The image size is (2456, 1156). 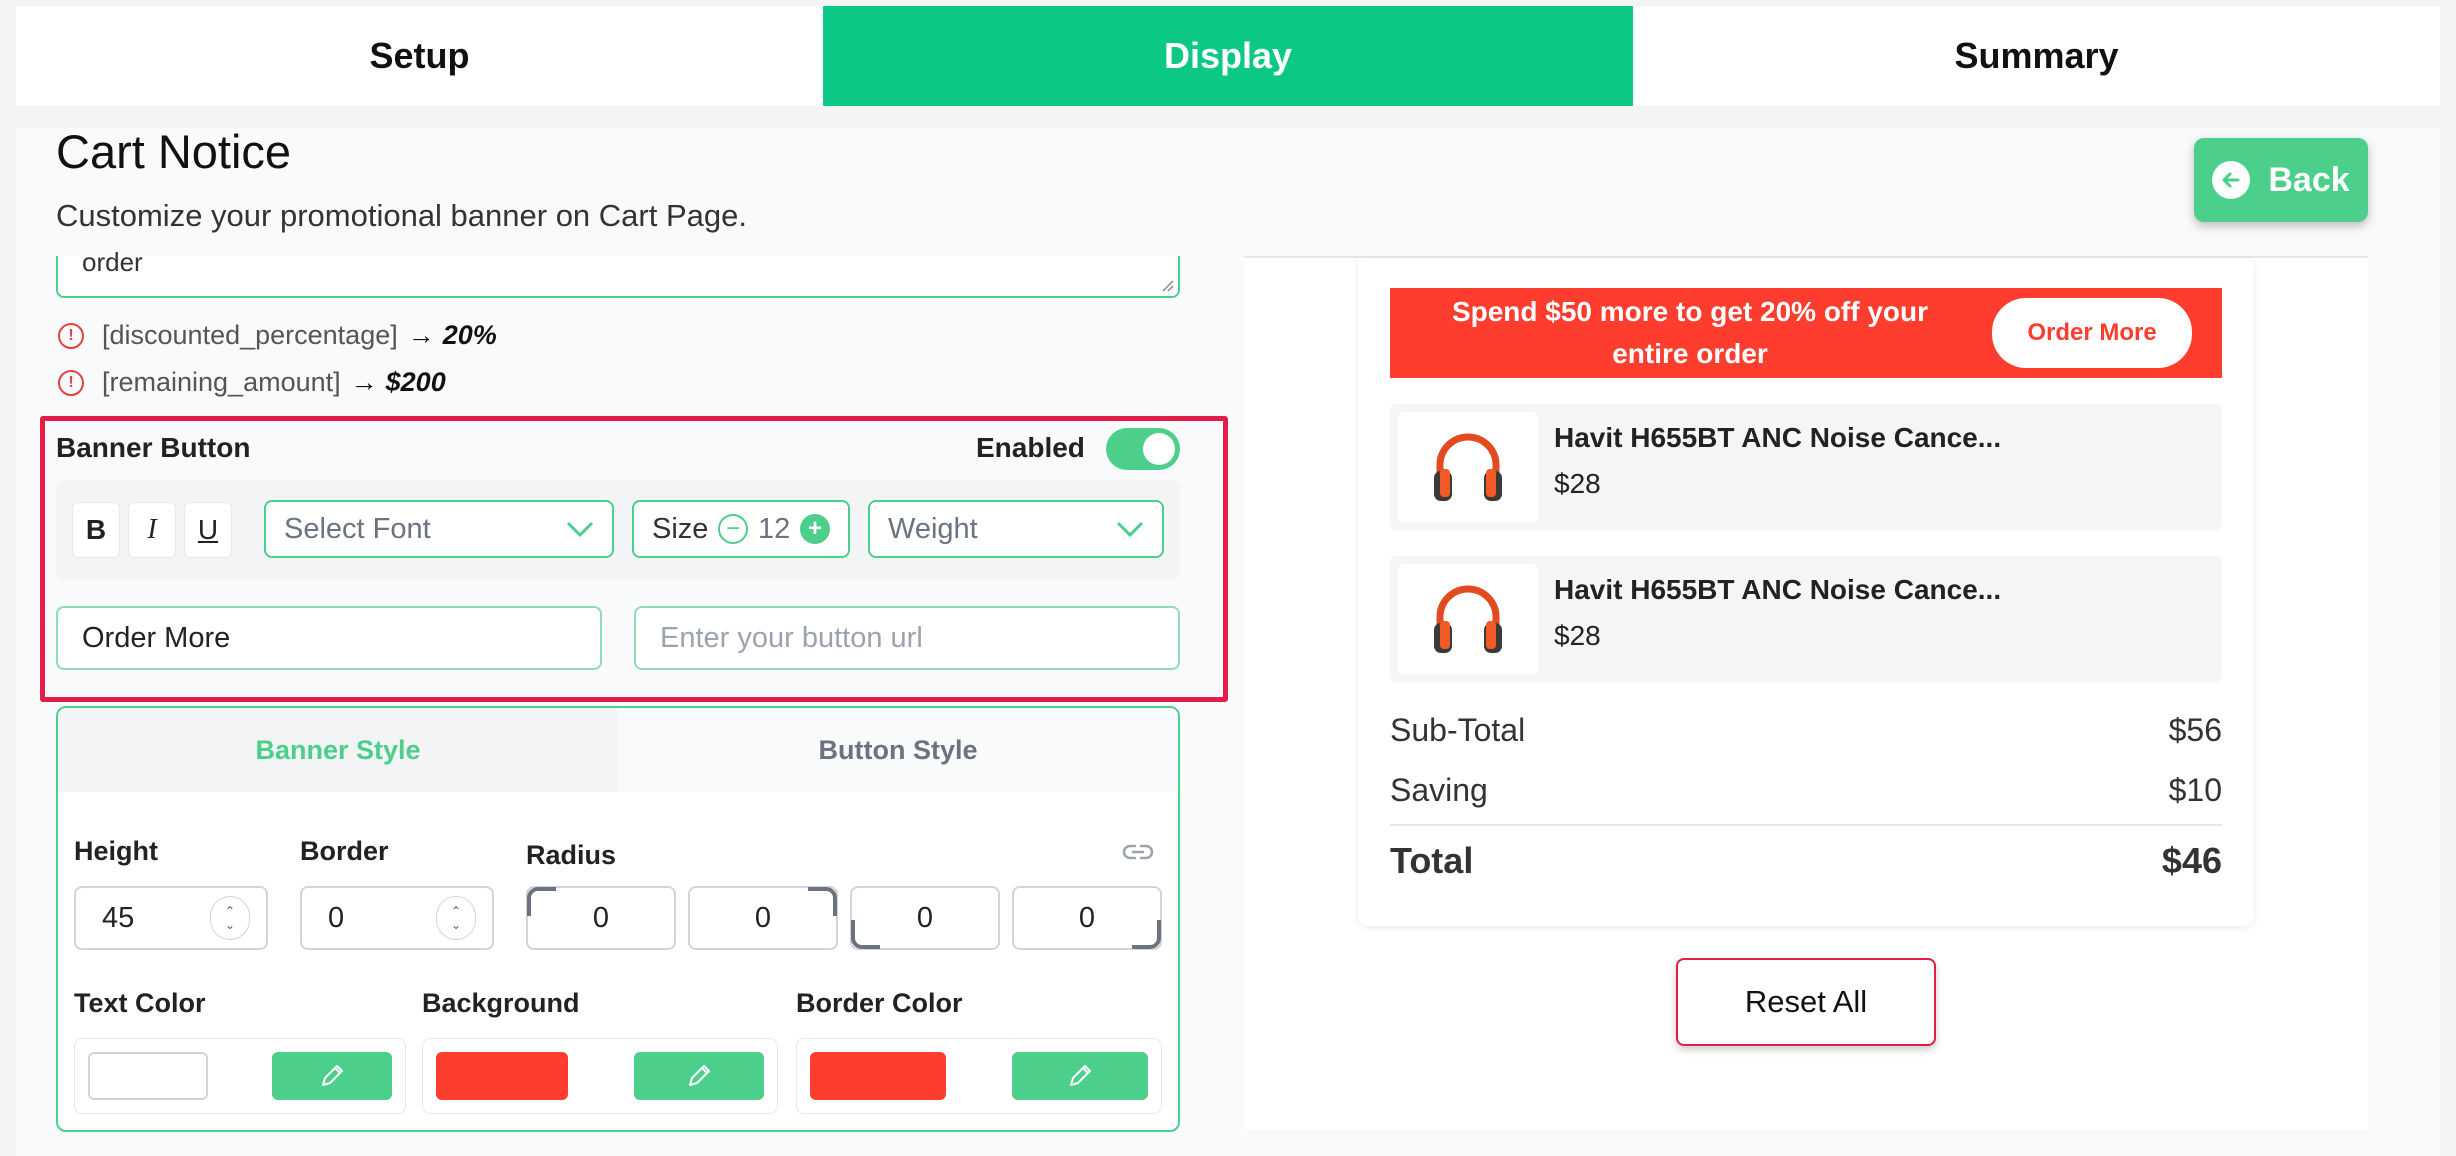 I want to click on button-url-placeholder: Enter your button url, so click(x=791, y=637).